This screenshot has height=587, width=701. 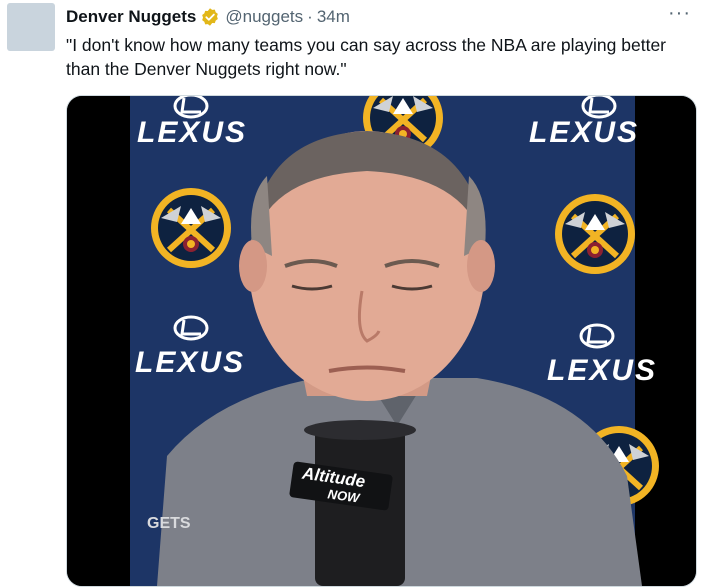 What do you see at coordinates (31, 27) in the screenshot?
I see `avatar` at bounding box center [31, 27].